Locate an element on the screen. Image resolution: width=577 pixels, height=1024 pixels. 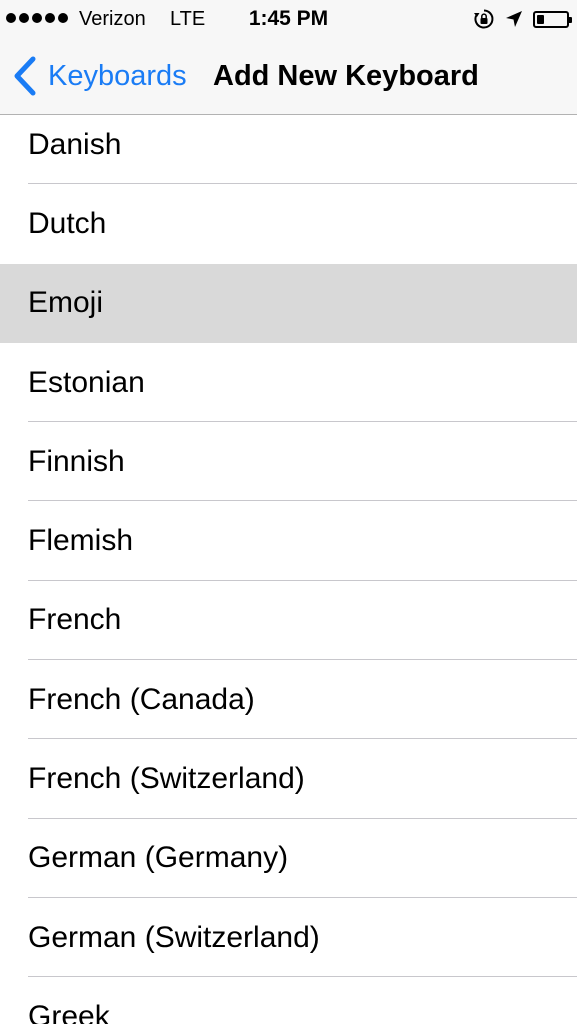
list-item: German (Switzerland) is located at coordinates (288, 938).